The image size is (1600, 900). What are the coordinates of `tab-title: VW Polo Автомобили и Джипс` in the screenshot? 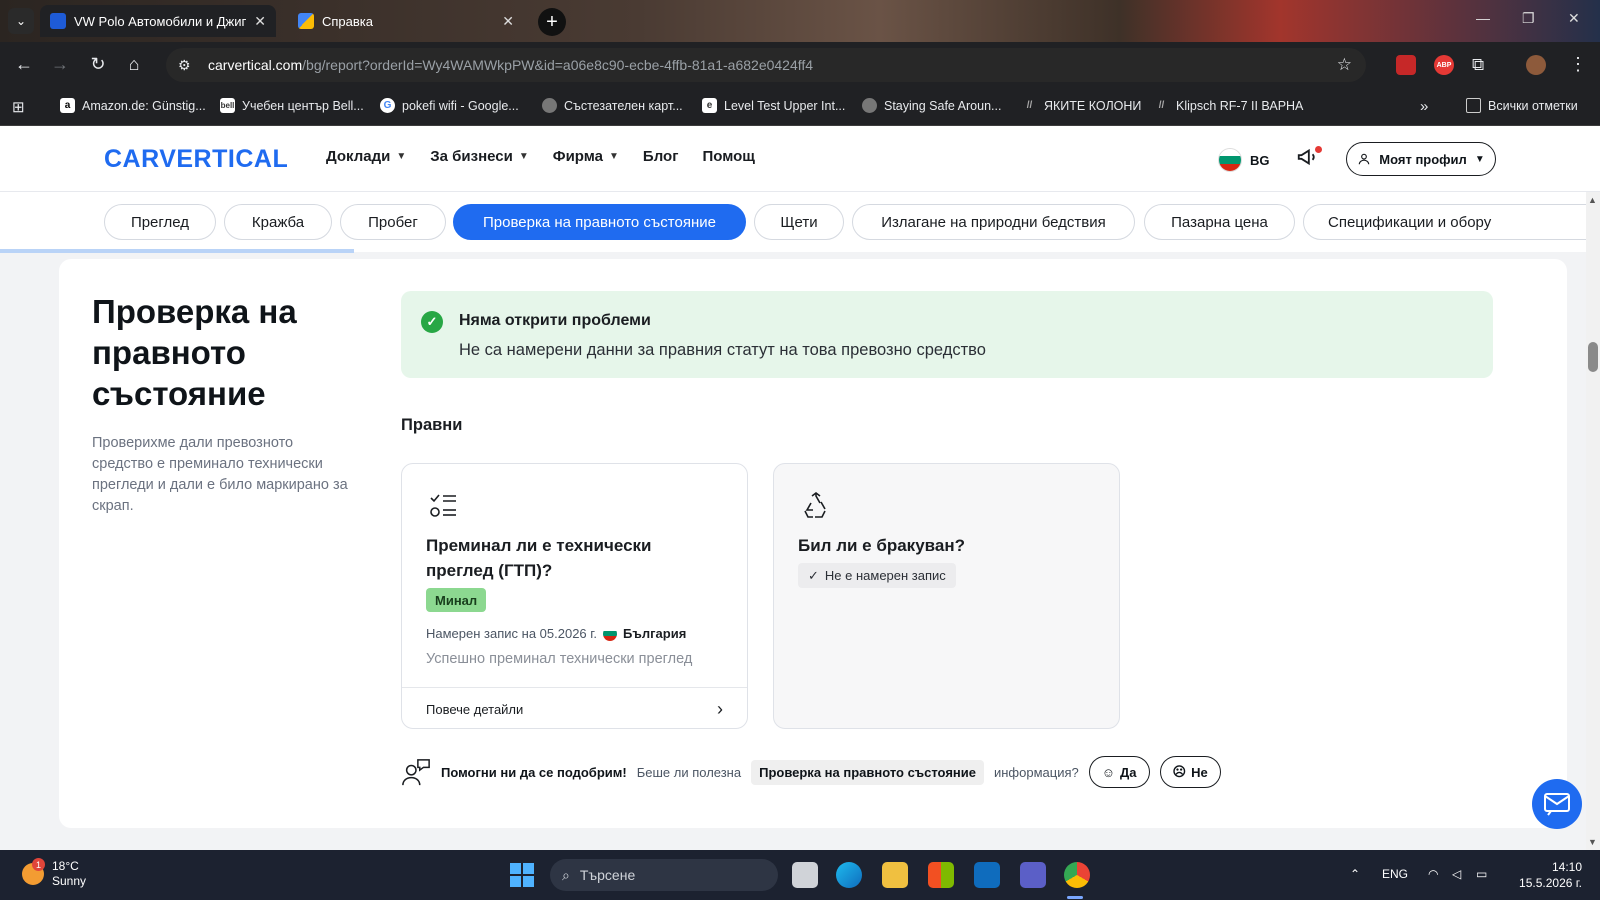 It's located at (160, 21).